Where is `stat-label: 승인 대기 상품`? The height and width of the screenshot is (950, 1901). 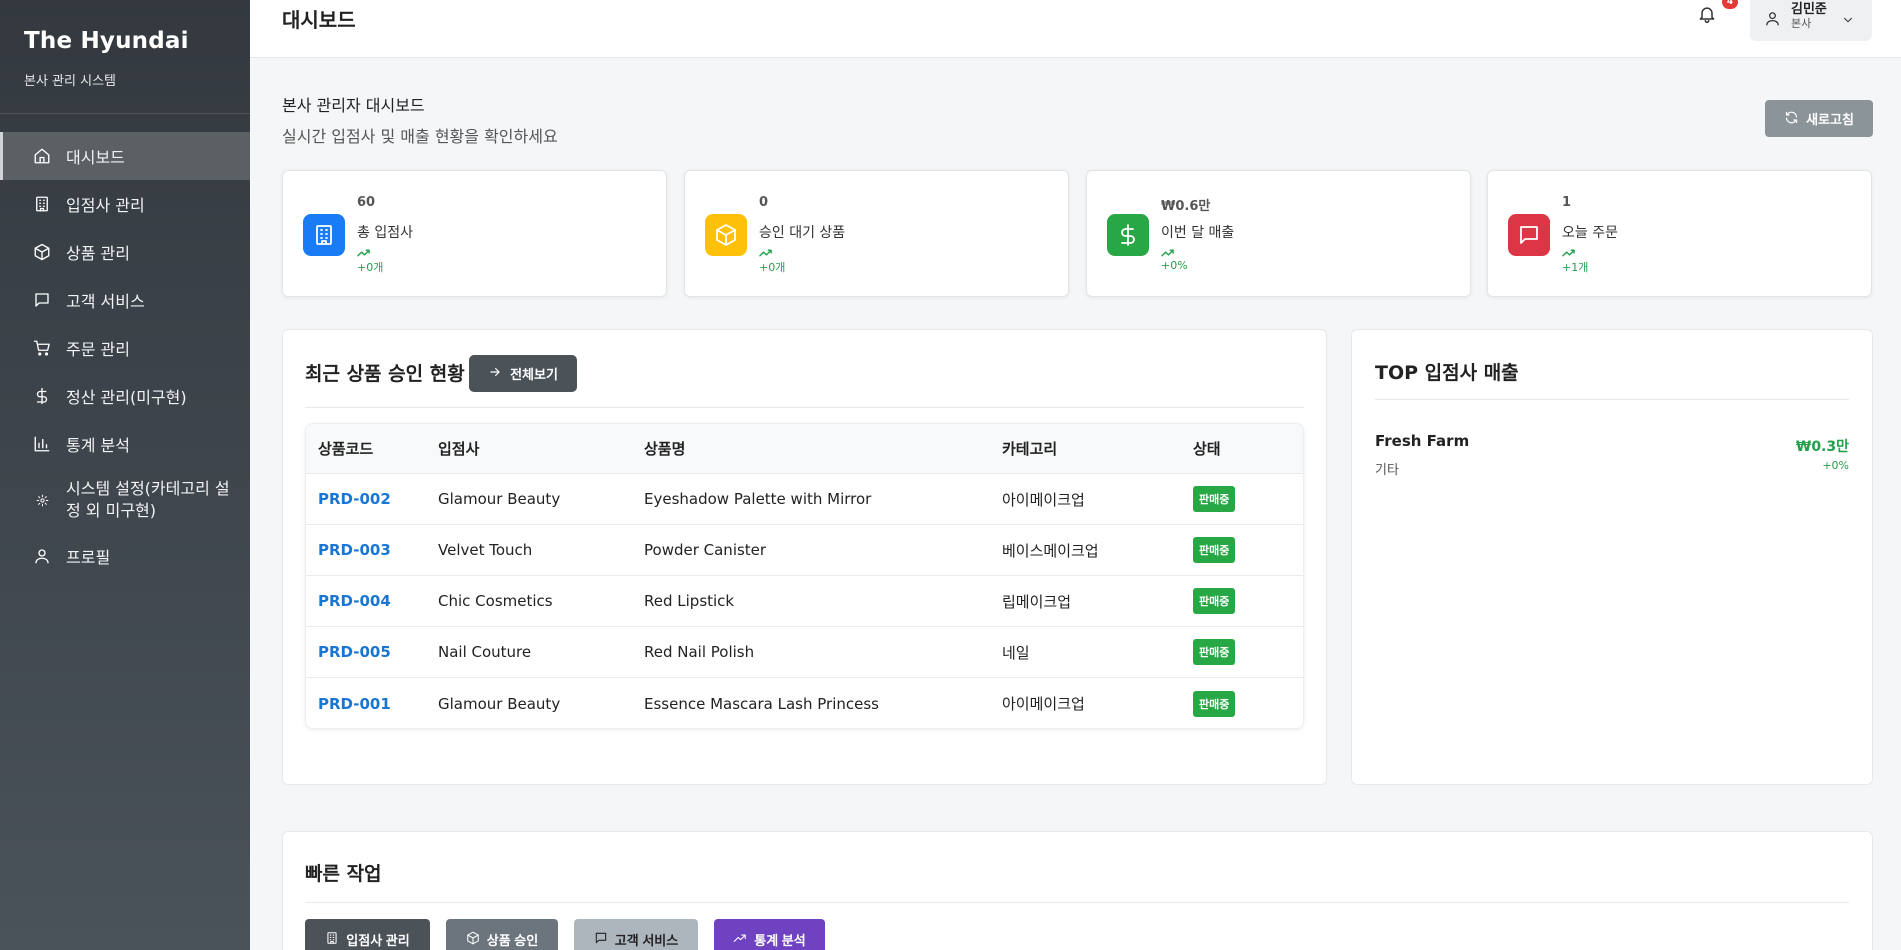 stat-label: 승인 대기 상품 is located at coordinates (802, 233).